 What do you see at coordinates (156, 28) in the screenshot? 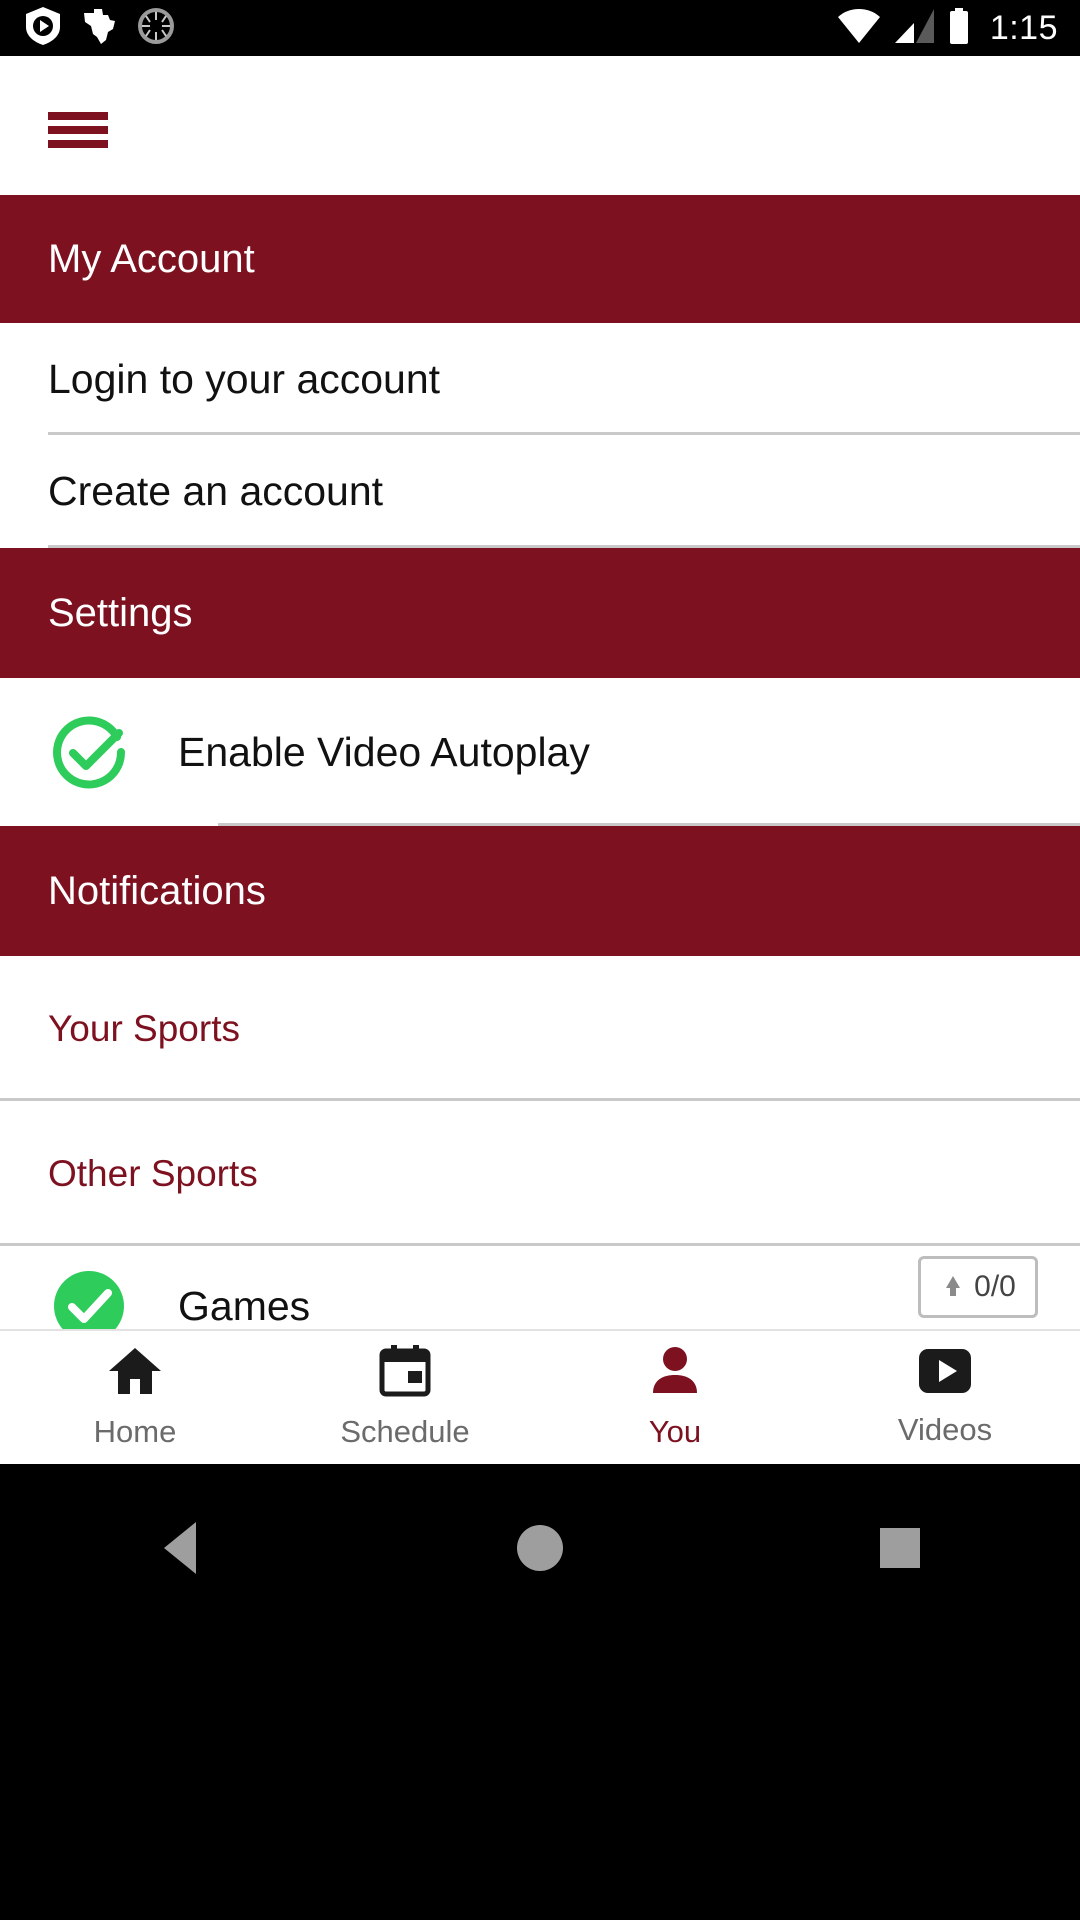
I see `sync-spinner-icon` at bounding box center [156, 28].